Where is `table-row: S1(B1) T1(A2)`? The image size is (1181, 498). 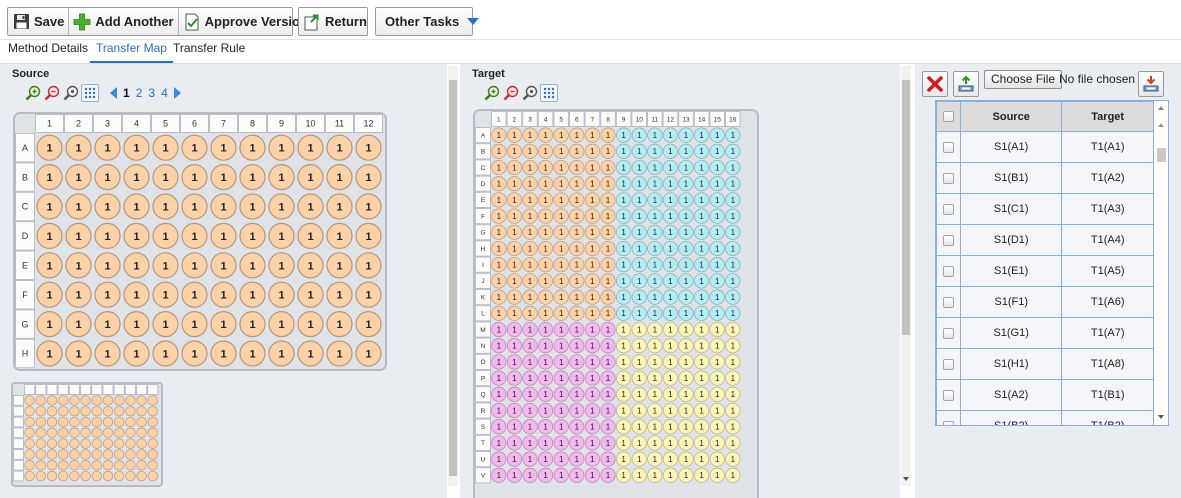
table-row: S1(B1) T1(A2) is located at coordinates (1045, 178).